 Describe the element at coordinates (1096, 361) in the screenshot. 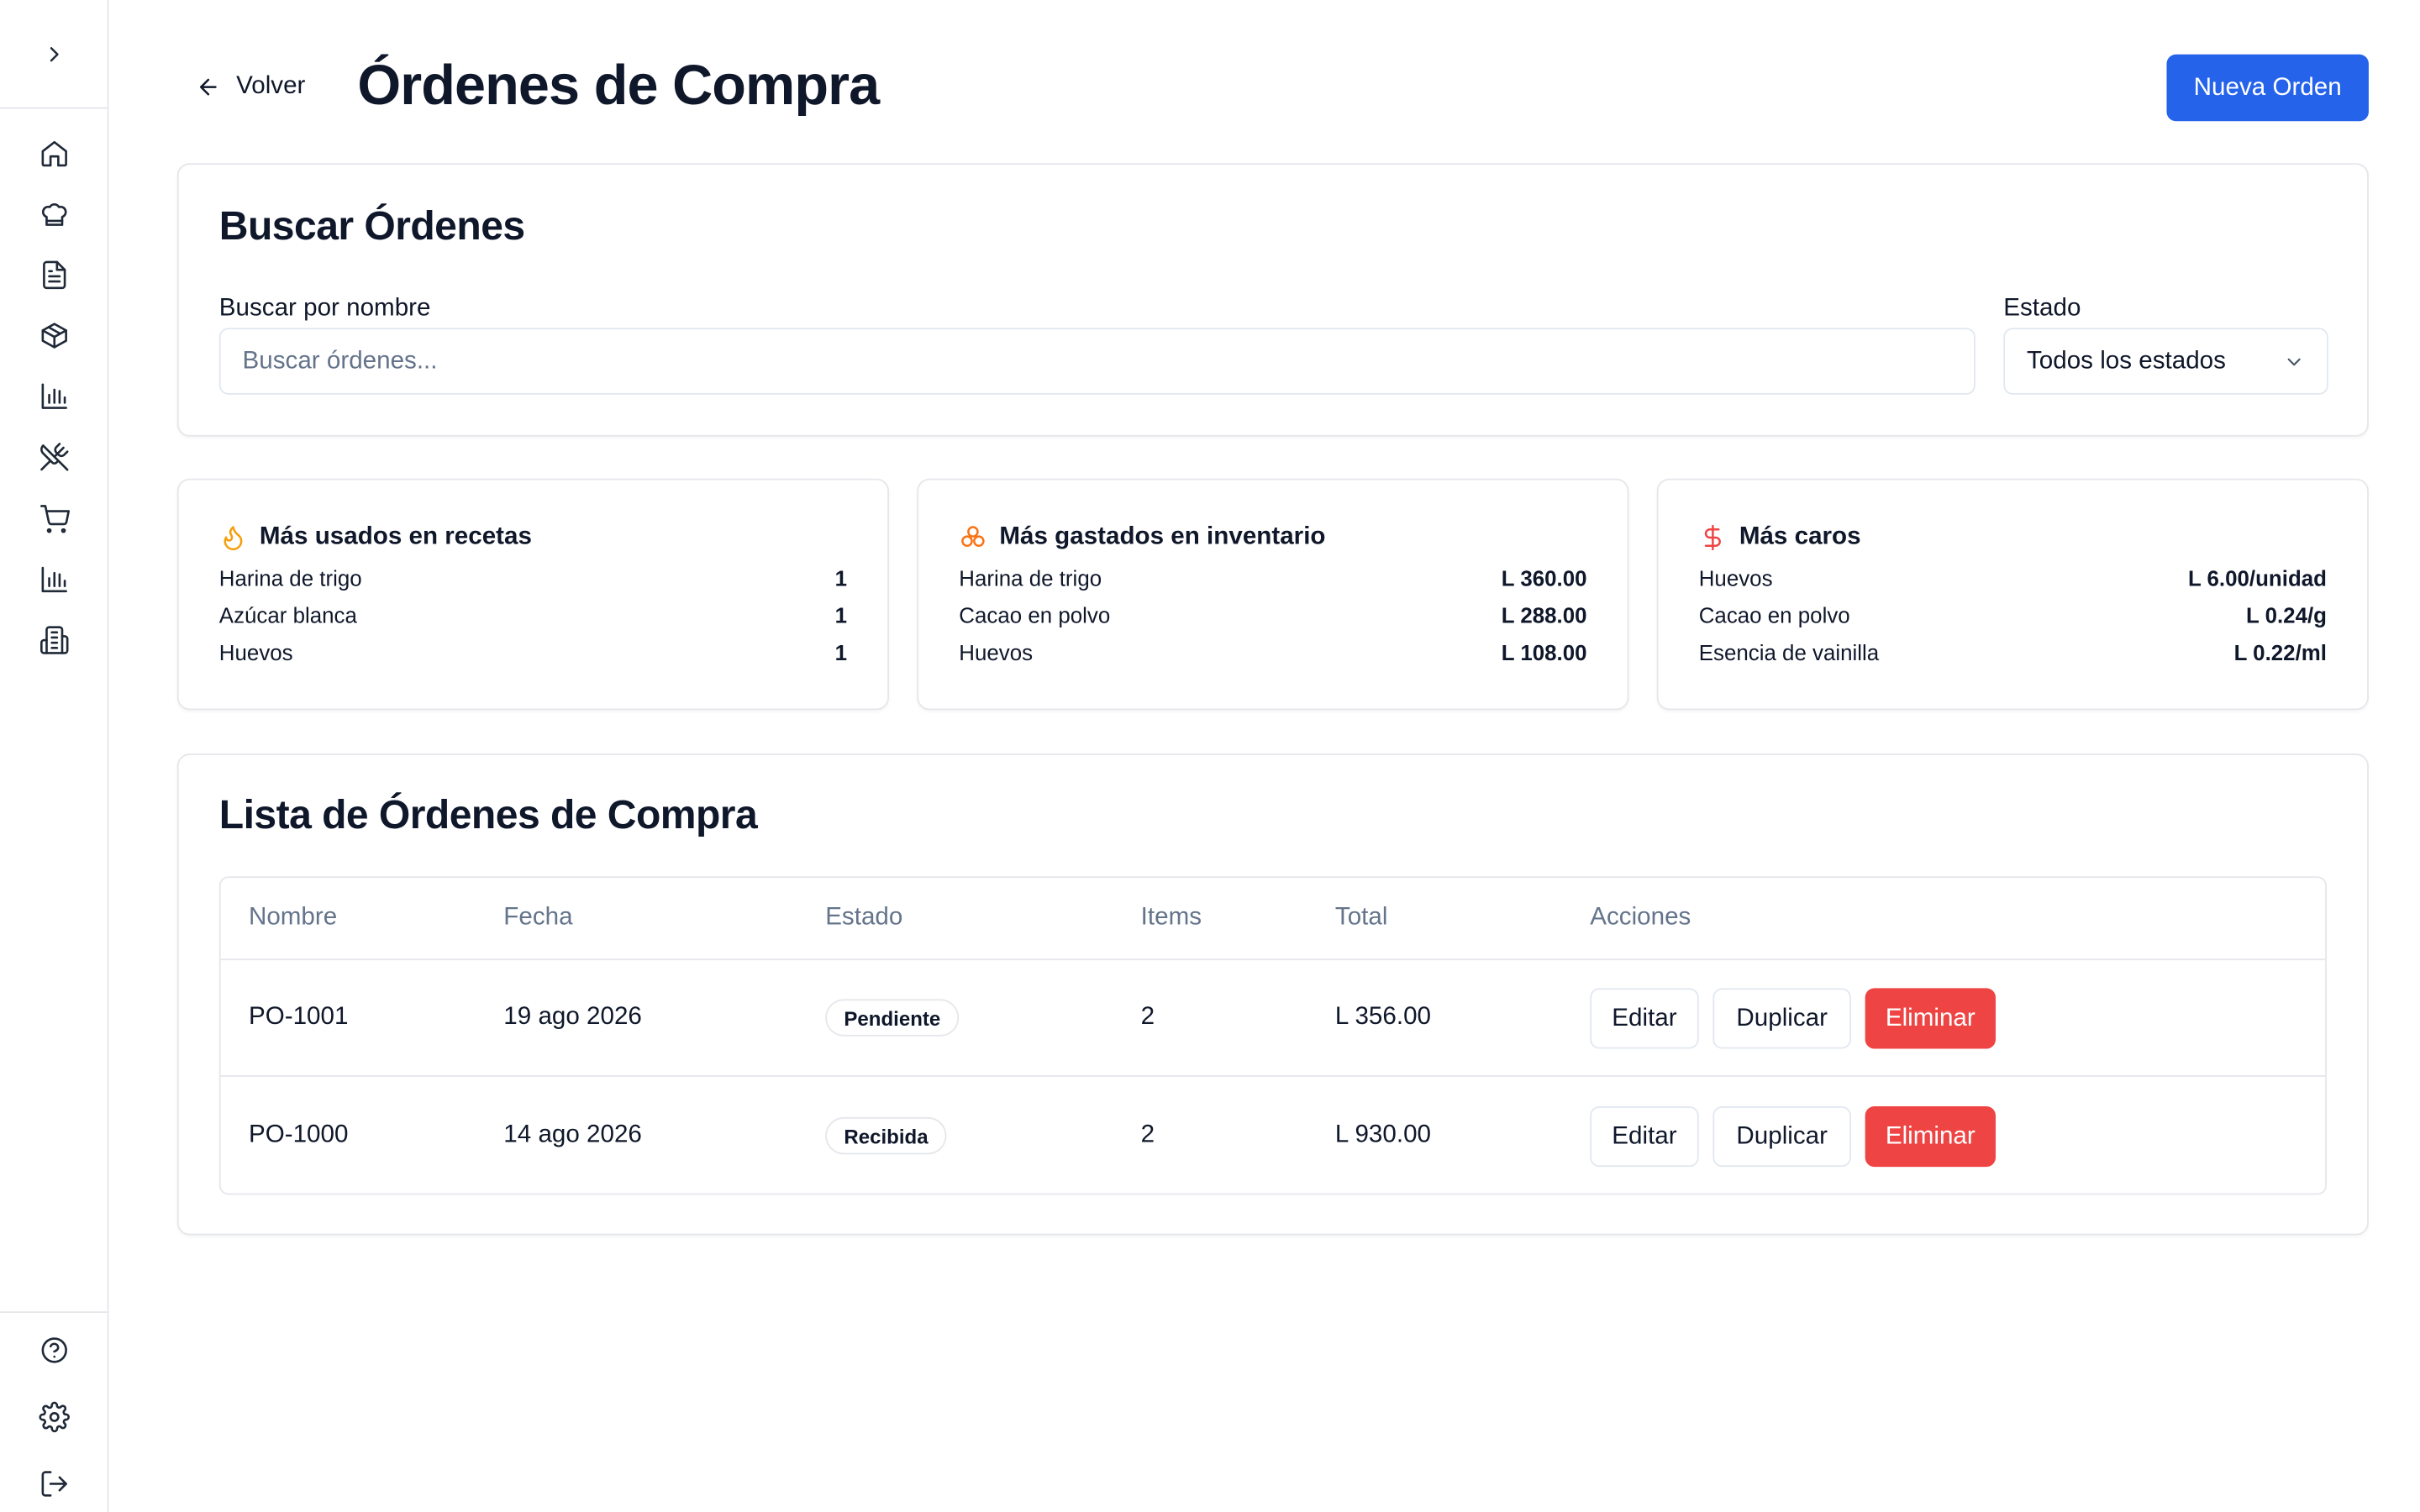

I see `search-input` at that location.